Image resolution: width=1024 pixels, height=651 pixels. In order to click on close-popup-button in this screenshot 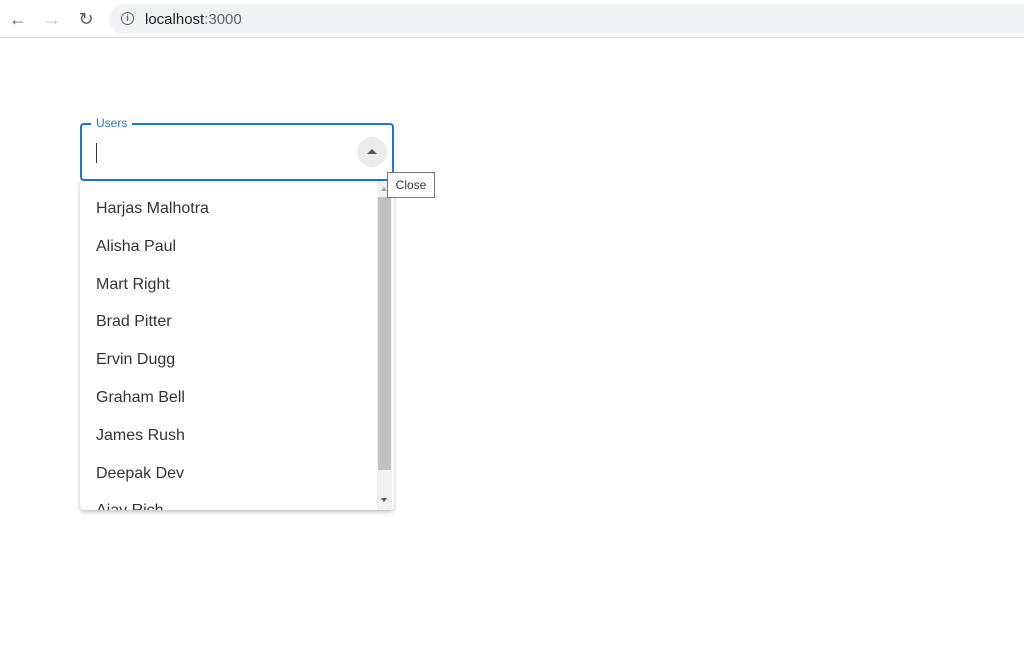, I will do `click(372, 152)`.